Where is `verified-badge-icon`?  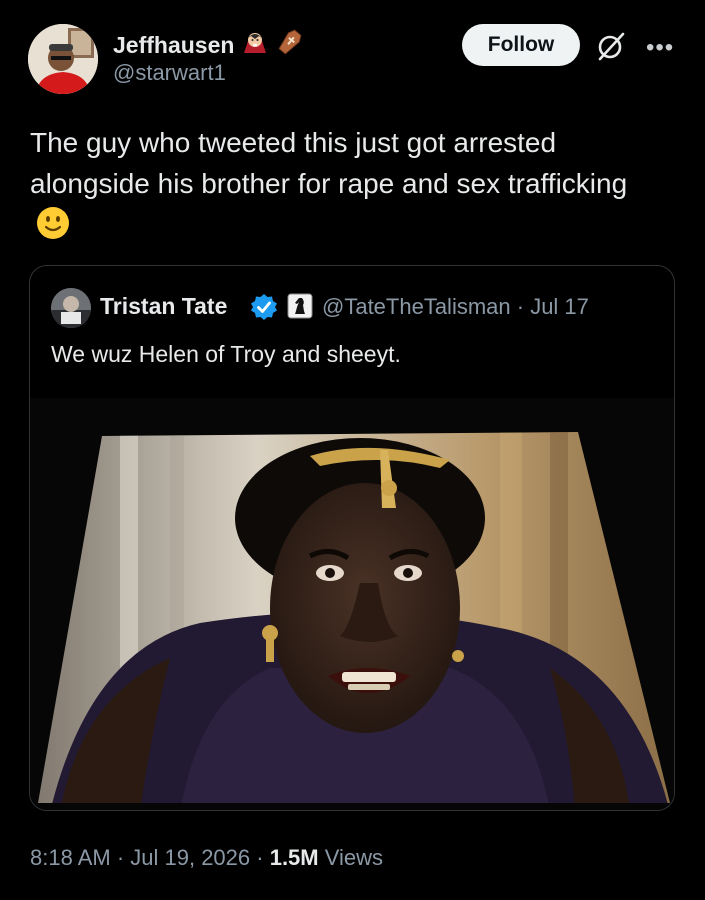
verified-badge-icon is located at coordinates (264, 307).